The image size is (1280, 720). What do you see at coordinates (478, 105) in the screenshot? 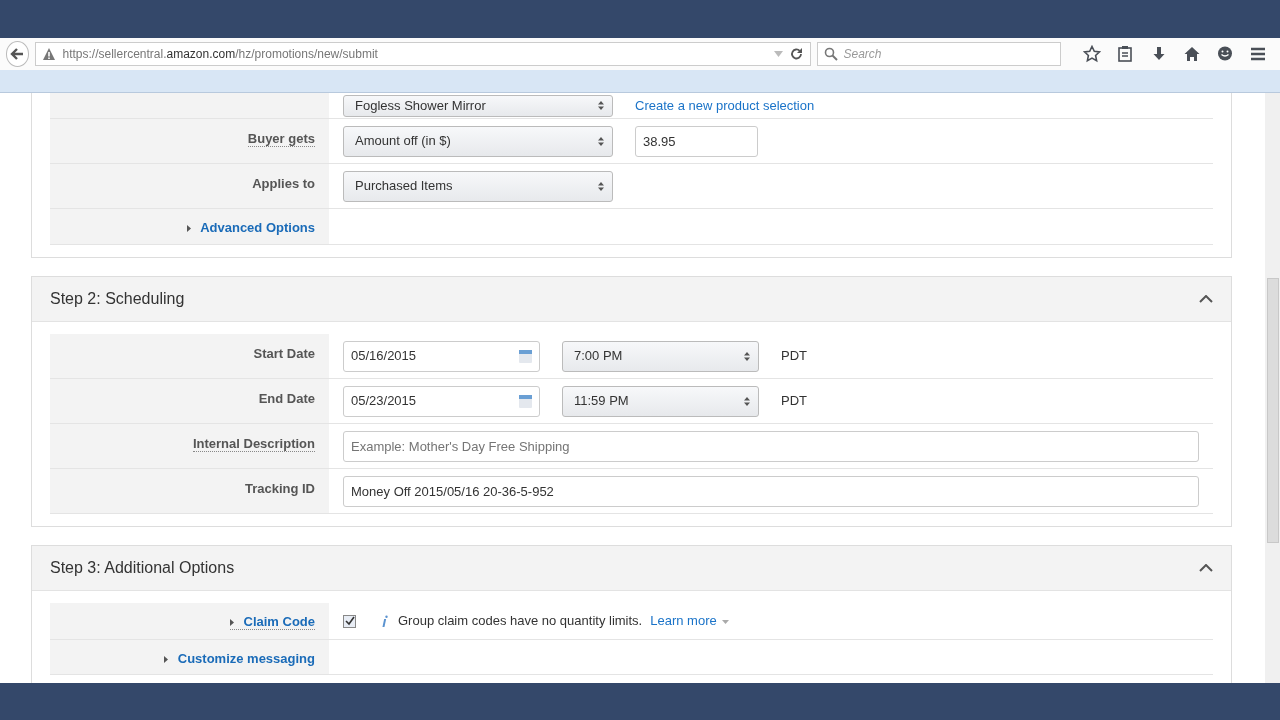
I see `dropdown: Fogless Shower Mirror` at bounding box center [478, 105].